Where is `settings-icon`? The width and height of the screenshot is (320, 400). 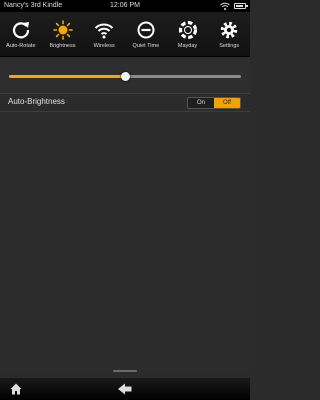
settings-icon is located at coordinates (229, 30).